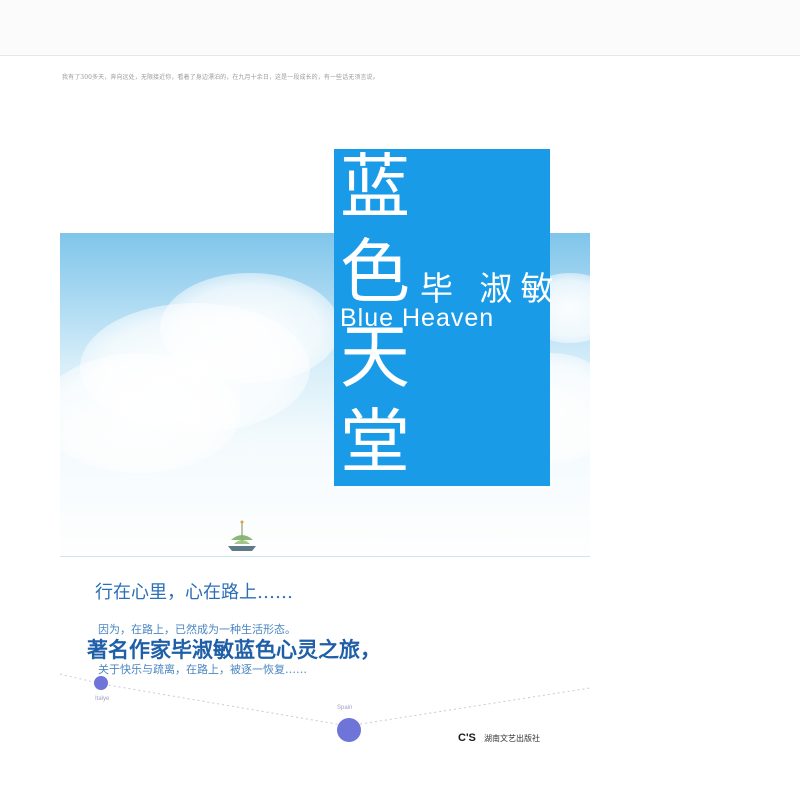 Image resolution: width=800 pixels, height=800 pixels. Describe the element at coordinates (467, 738) in the screenshot. I see `publisher-logo: C'S` at that location.